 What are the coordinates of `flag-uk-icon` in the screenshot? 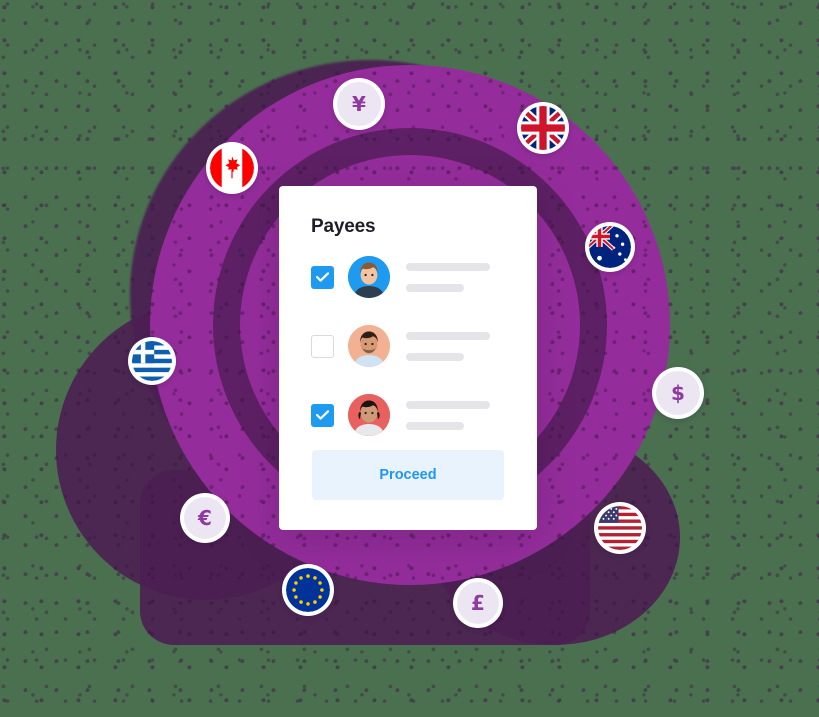 It's located at (543, 128).